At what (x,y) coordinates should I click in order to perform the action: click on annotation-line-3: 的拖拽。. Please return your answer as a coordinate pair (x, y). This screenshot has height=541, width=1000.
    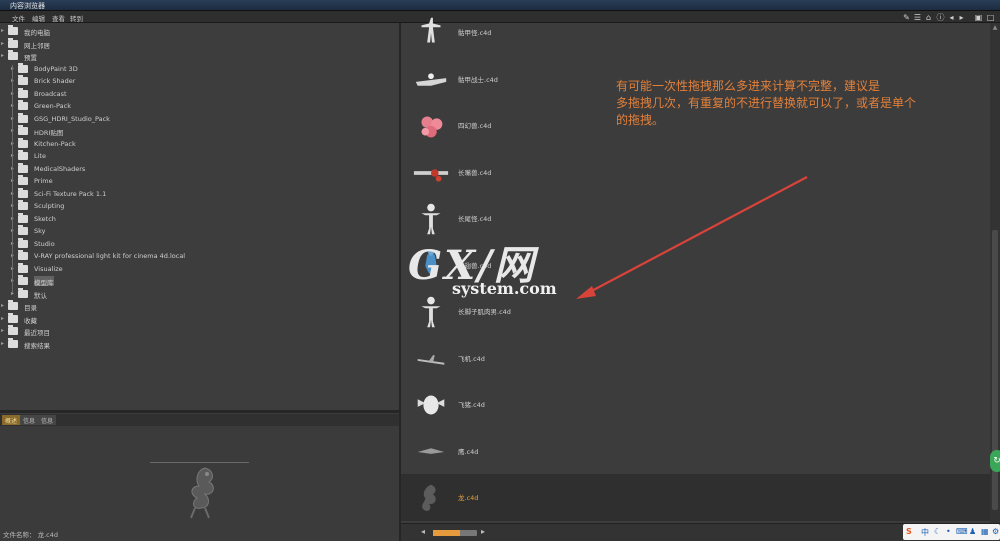
    Looking at the image, I should click on (640, 120).